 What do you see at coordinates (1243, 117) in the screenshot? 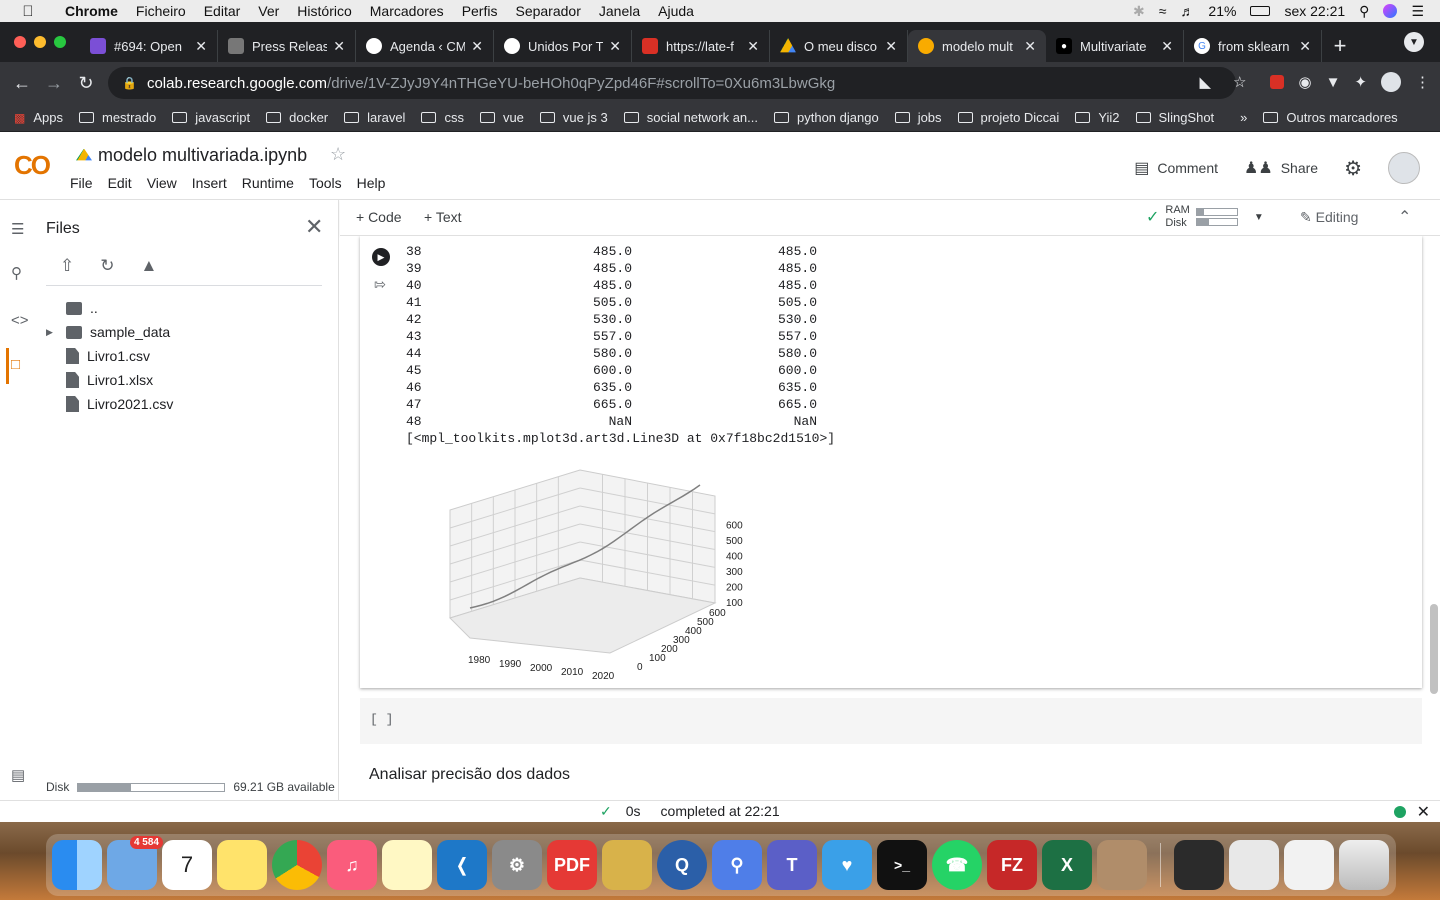
I see `bookmarks-overflow-button: »` at bounding box center [1243, 117].